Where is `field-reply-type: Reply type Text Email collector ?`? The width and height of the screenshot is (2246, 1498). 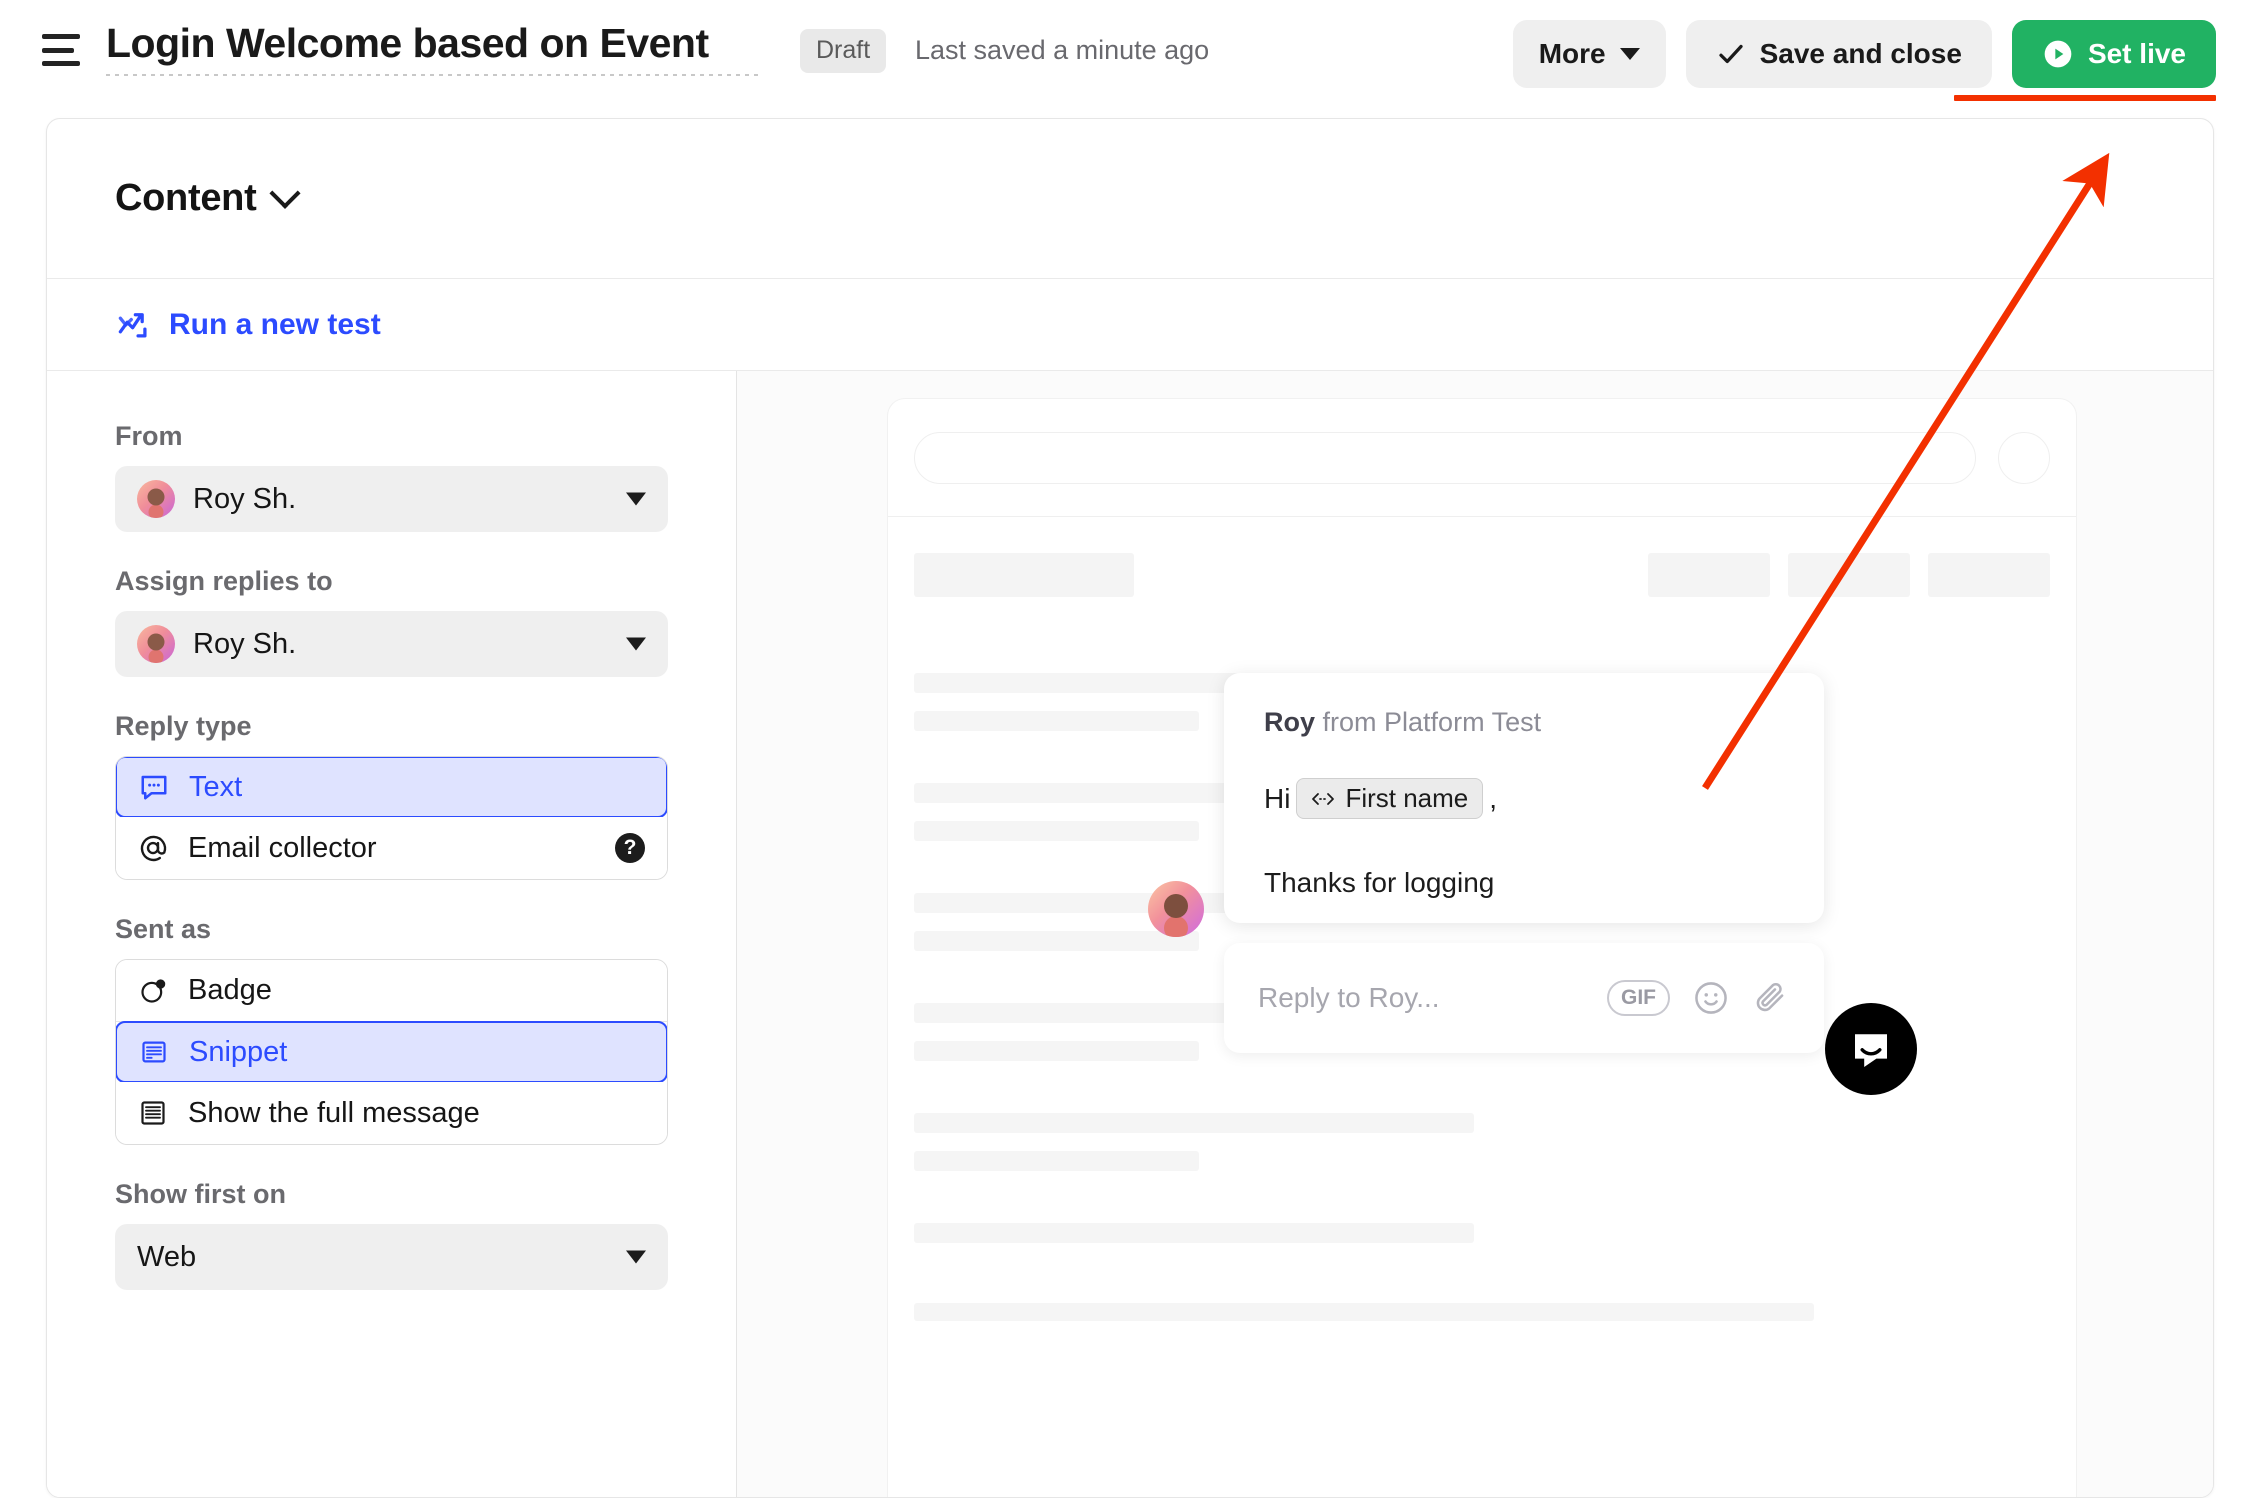
field-reply-type: Reply type Text Email collector ? is located at coordinates (391, 795).